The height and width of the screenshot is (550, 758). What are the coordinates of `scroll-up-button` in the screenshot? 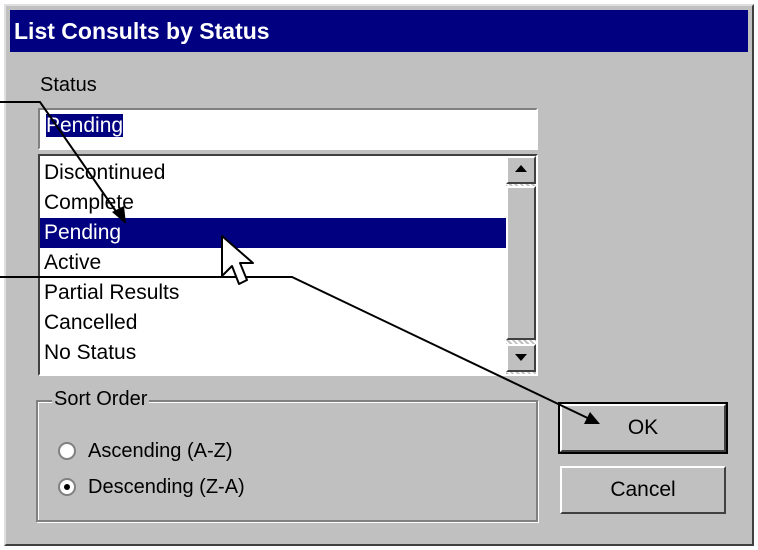 It's located at (521, 170).